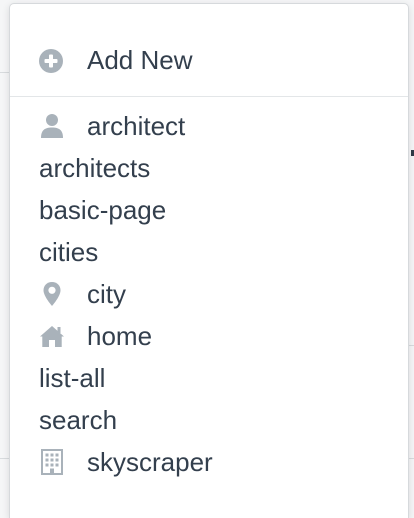 This screenshot has height=518, width=414. Describe the element at coordinates (136, 126) in the screenshot. I see `menu-item-label: architect` at that location.